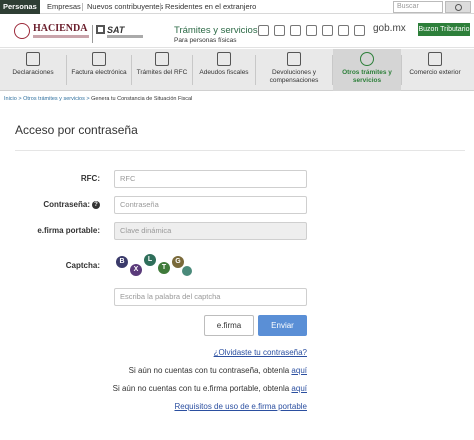 The height and width of the screenshot is (440, 474). I want to click on requisitos-efirma-link: Requisitos de uso de e.firma portable, so click(240, 406).